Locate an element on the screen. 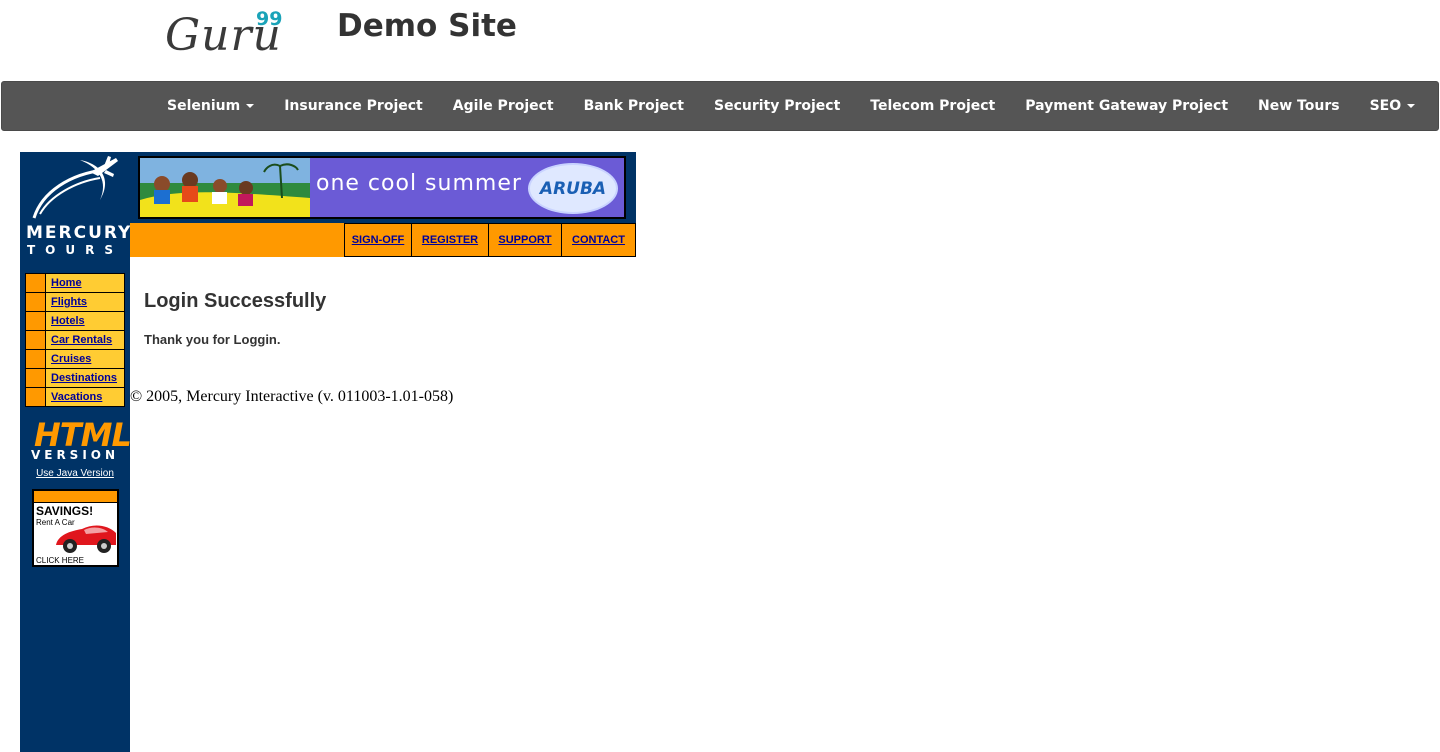 The height and width of the screenshot is (752, 1440). nav-item-payment-gateway-project: Payment Gateway Project is located at coordinates (1126, 106).